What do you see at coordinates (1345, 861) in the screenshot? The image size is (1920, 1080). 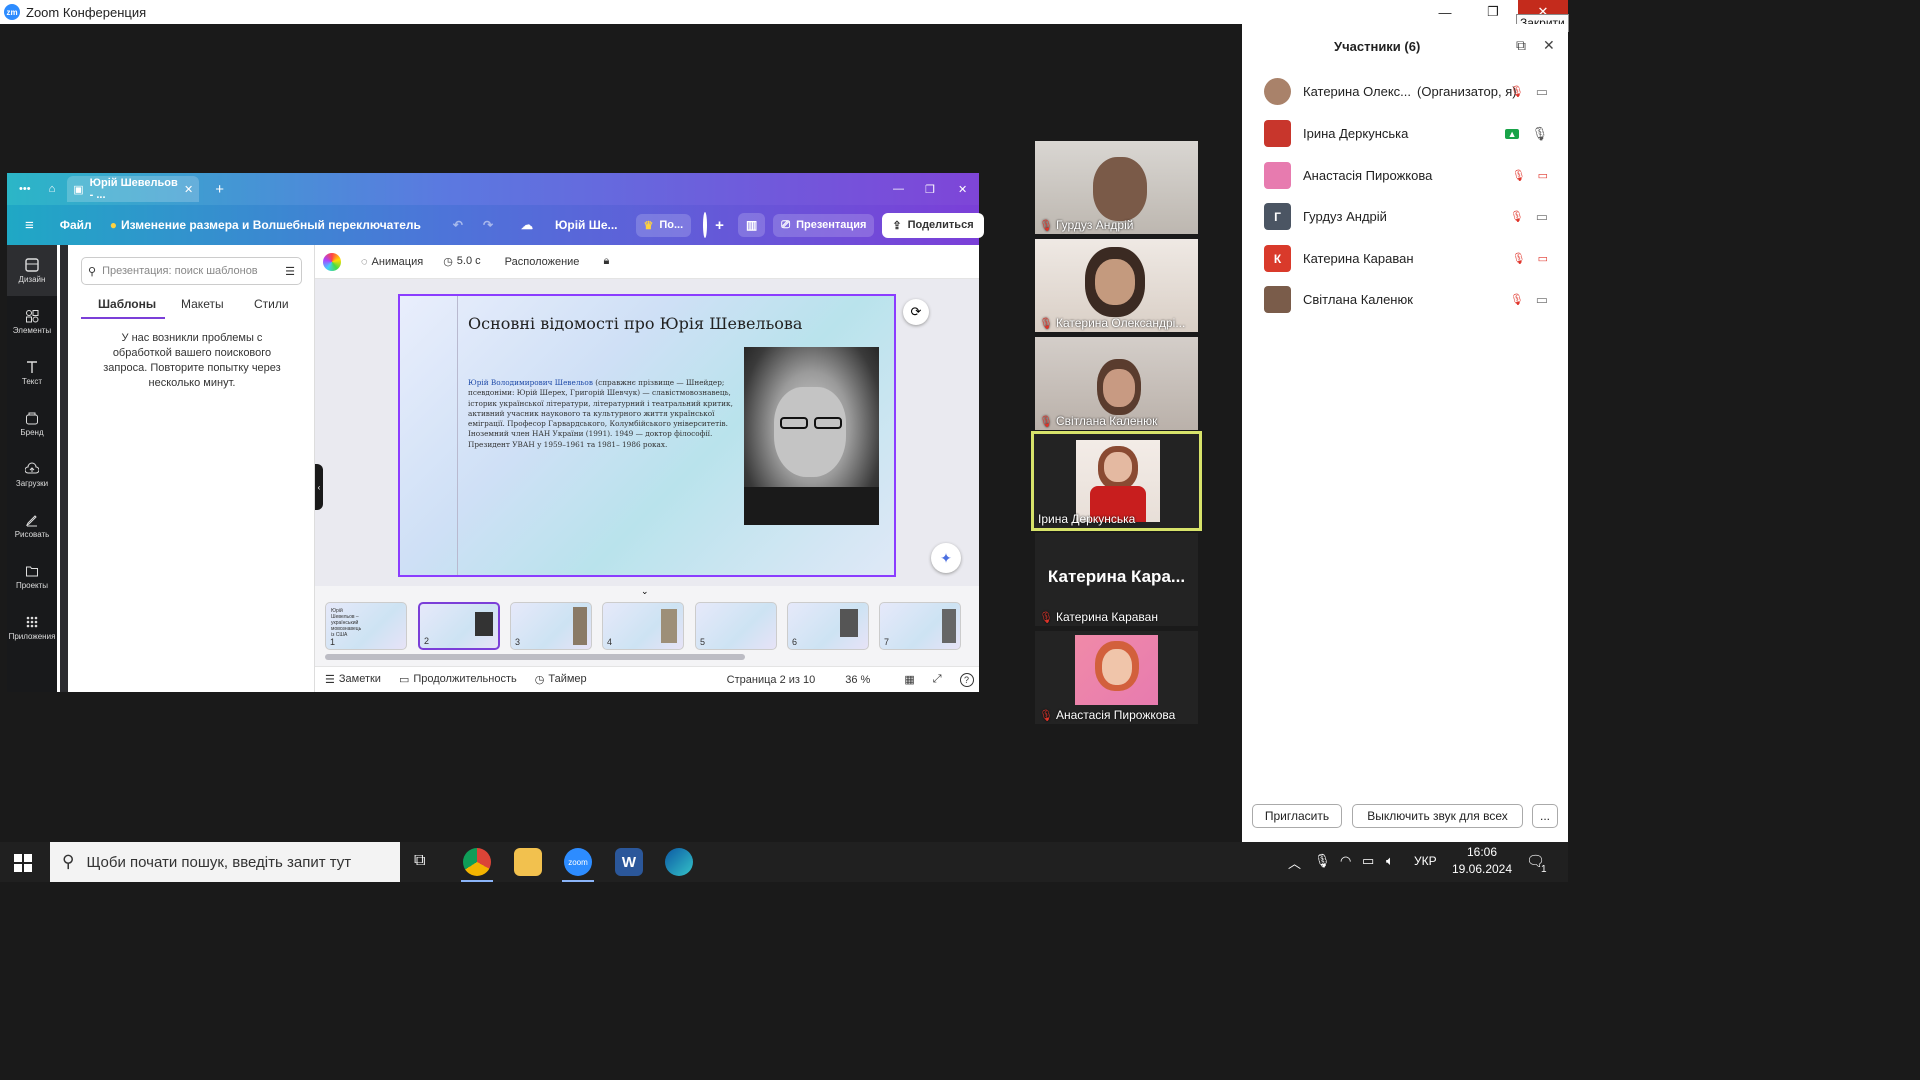 I see `wifi-icon: ◠` at bounding box center [1345, 861].